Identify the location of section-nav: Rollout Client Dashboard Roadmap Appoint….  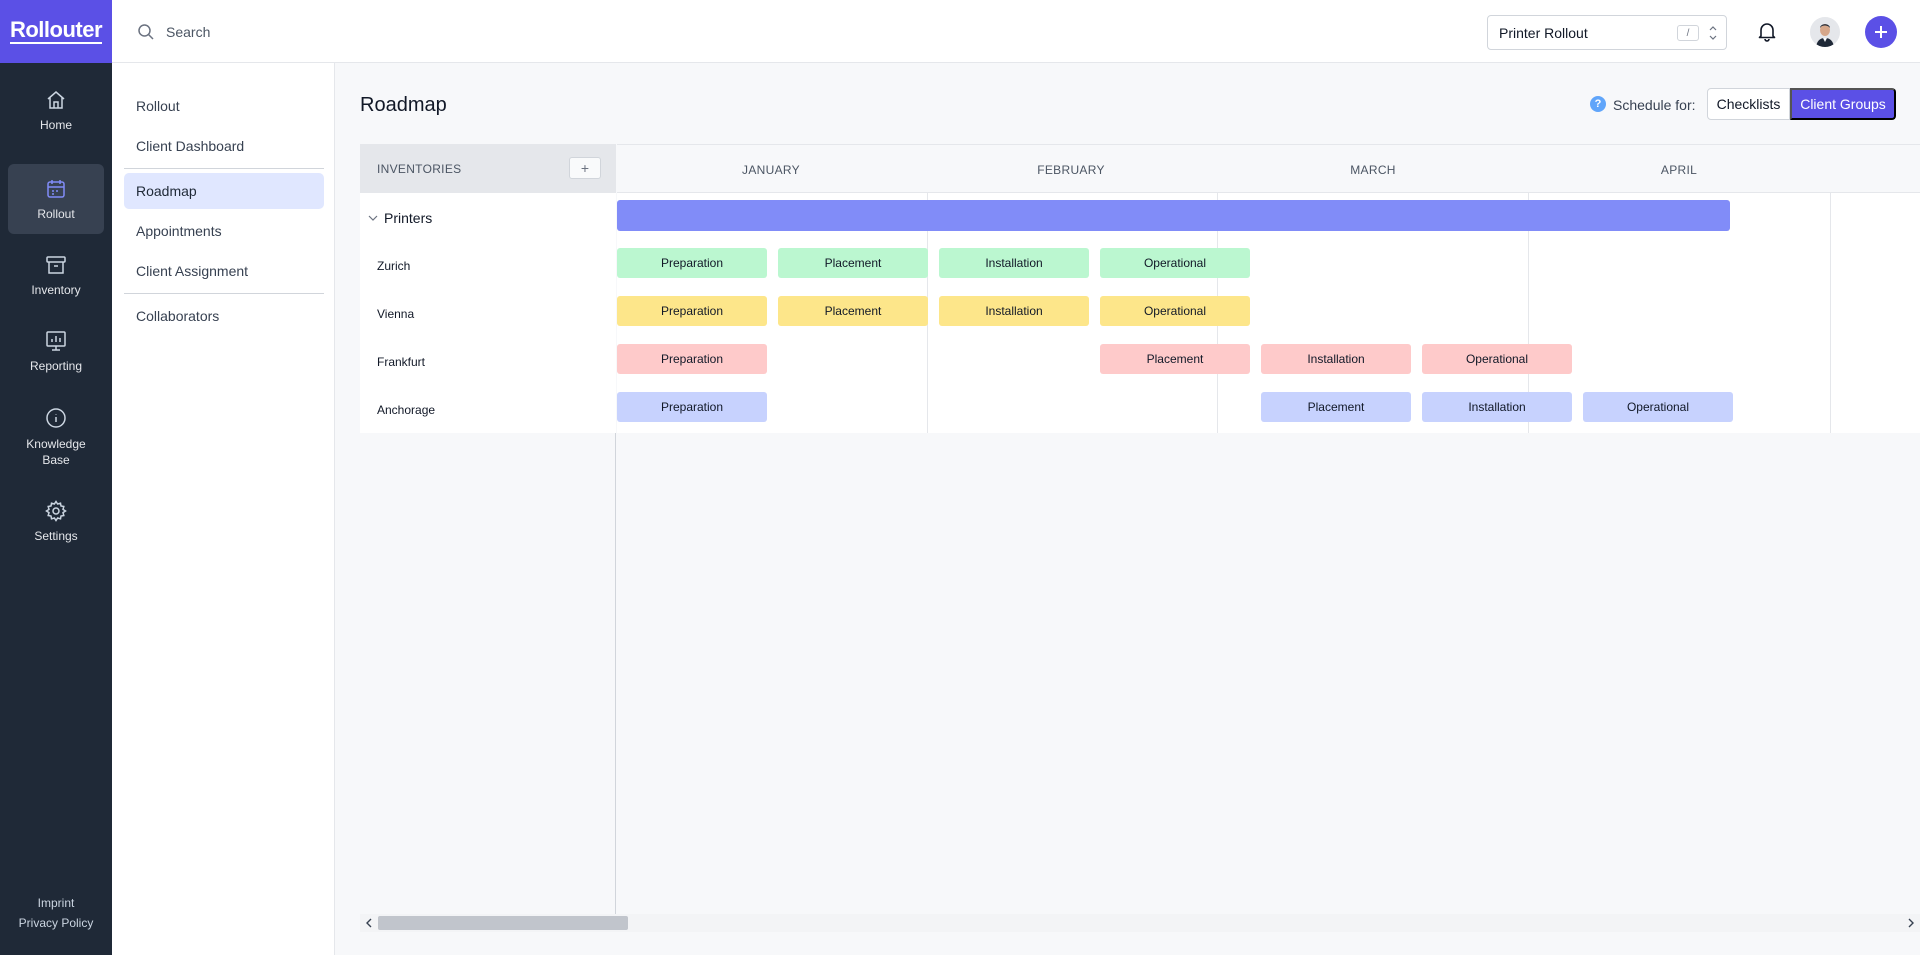
(223, 509).